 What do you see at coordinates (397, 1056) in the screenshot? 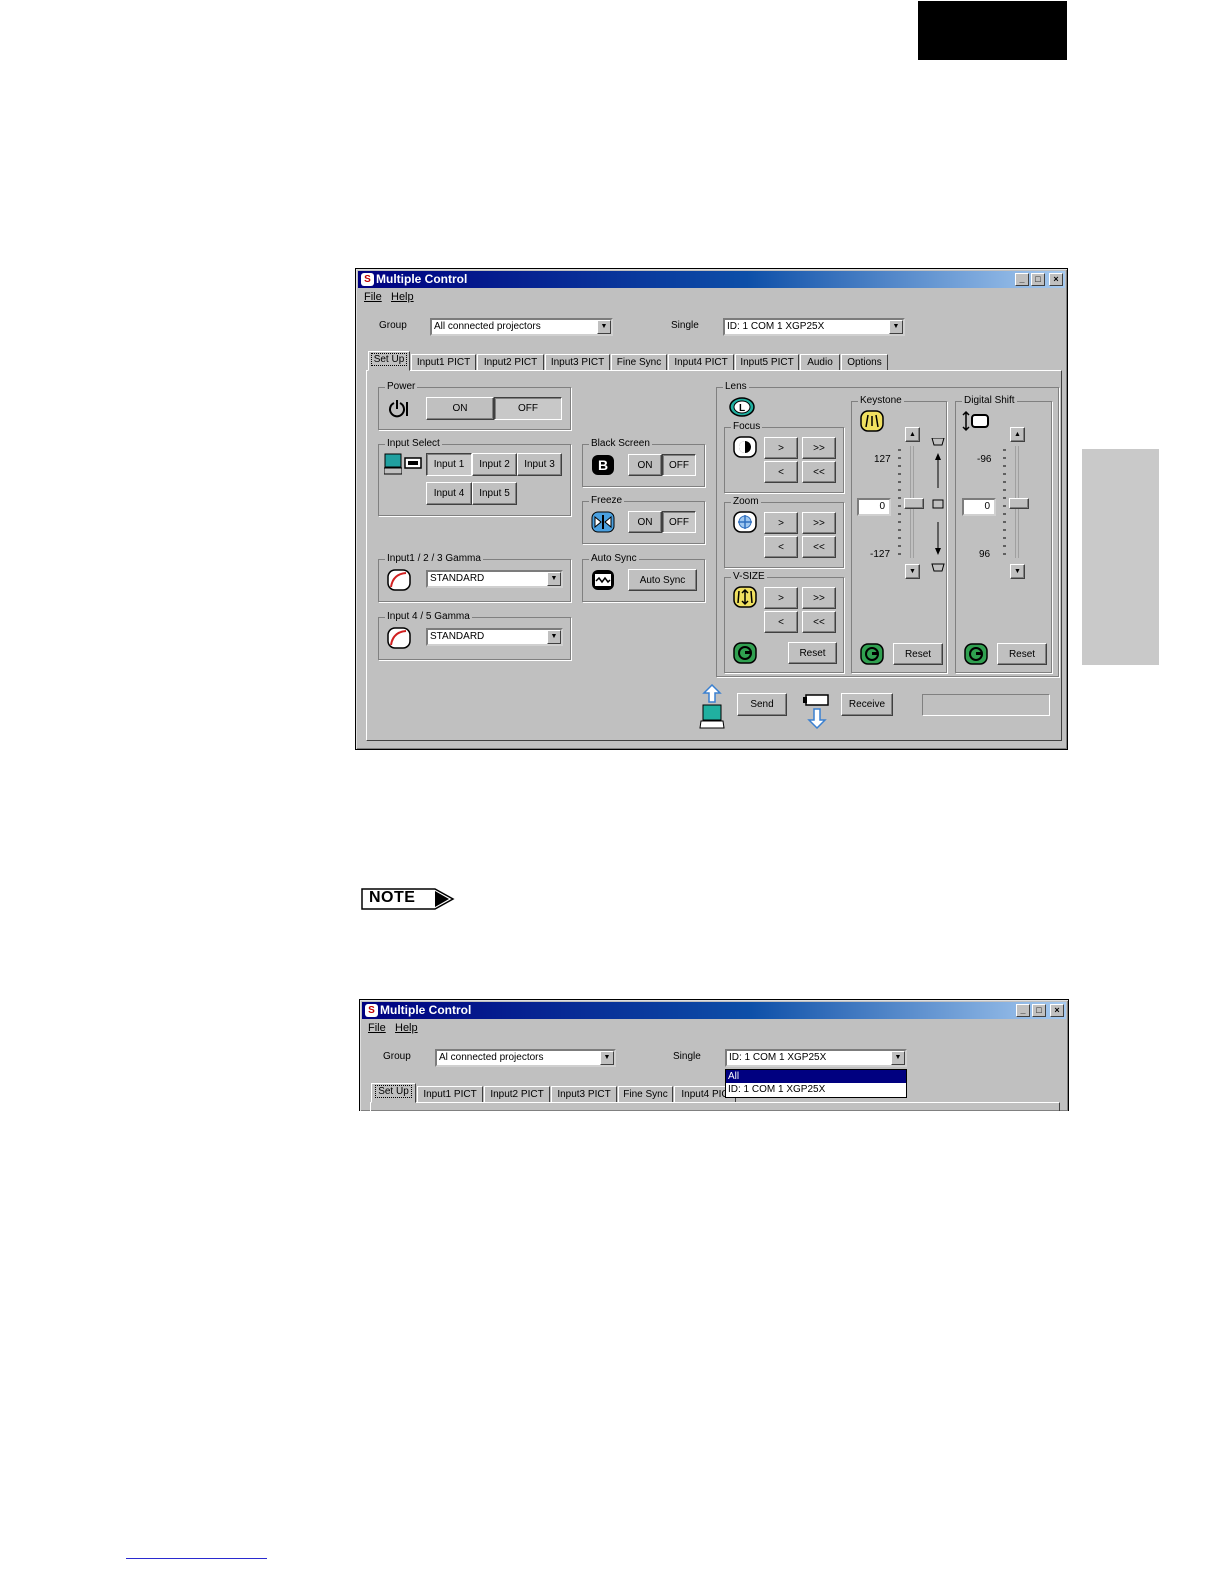
I see `group-label: Group` at bounding box center [397, 1056].